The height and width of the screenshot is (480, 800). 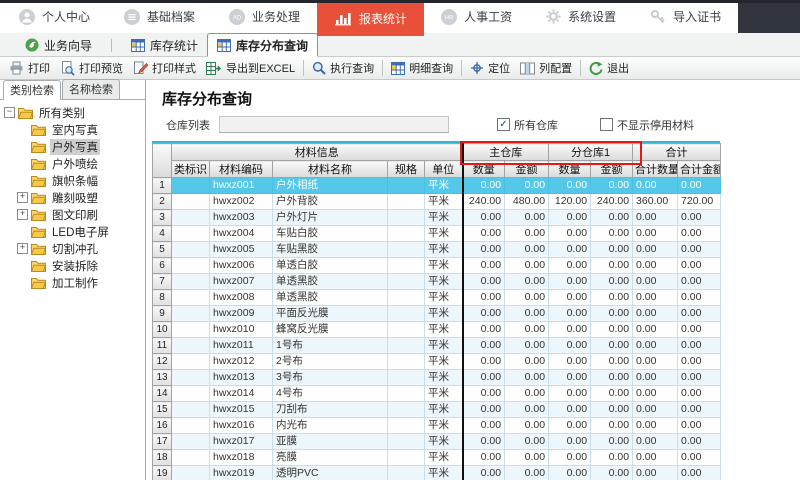 What do you see at coordinates (612, 169) in the screenshot?
I see `column-header-9: 金额` at bounding box center [612, 169].